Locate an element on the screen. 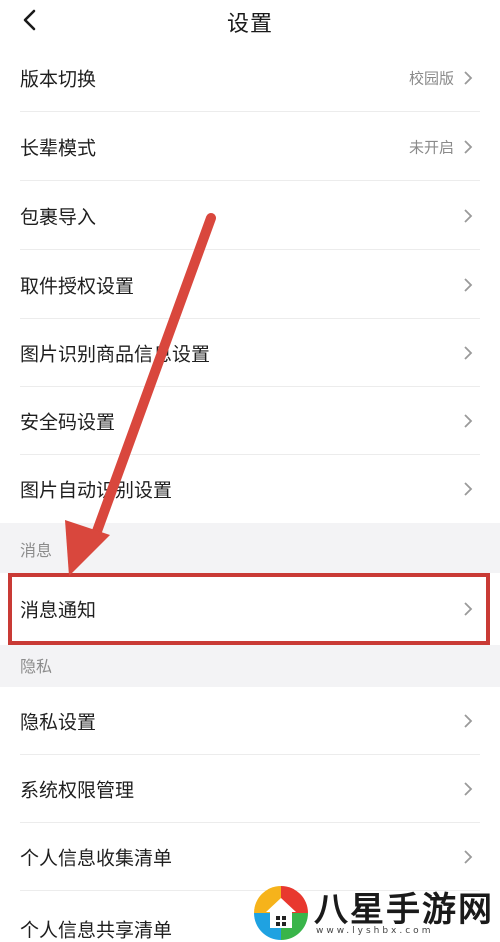  row-value: 未开启 is located at coordinates (431, 147).